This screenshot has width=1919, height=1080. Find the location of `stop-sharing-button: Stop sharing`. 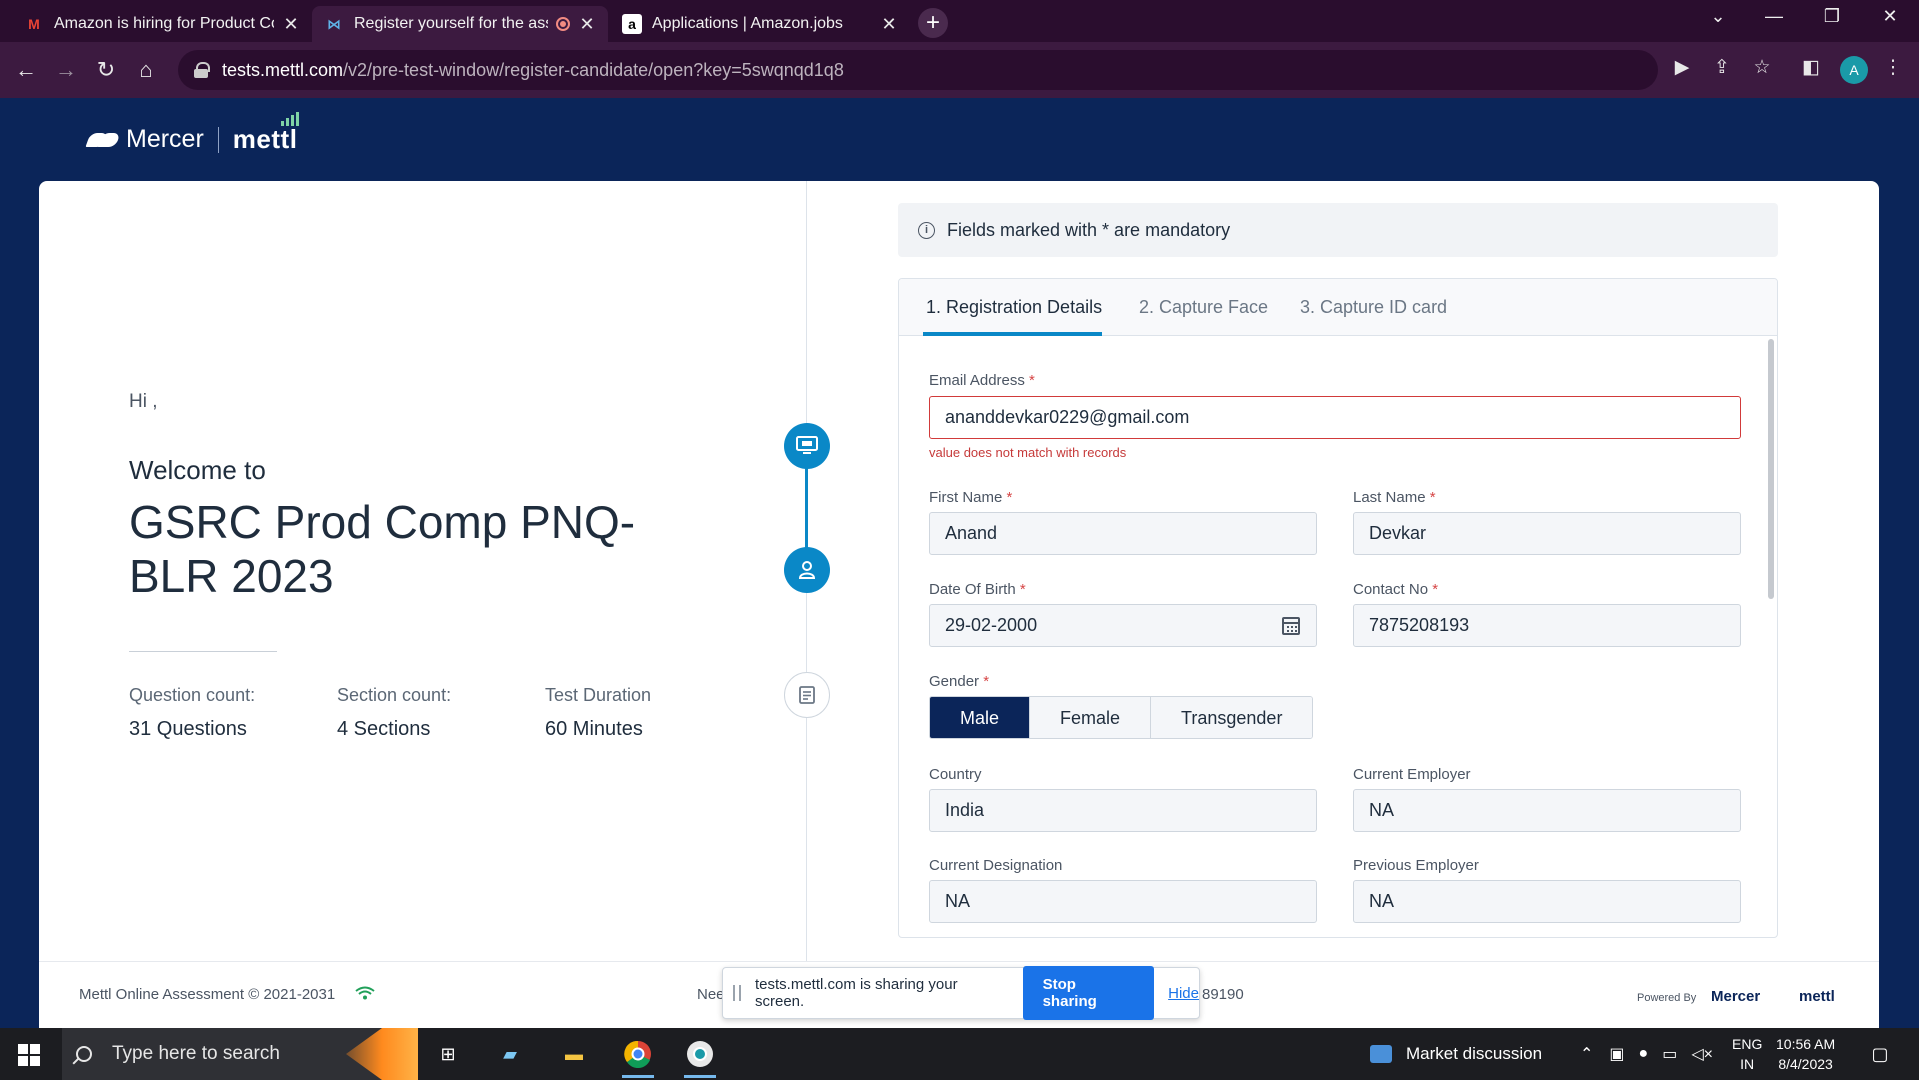

stop-sharing-button: Stop sharing is located at coordinates (1088, 993).